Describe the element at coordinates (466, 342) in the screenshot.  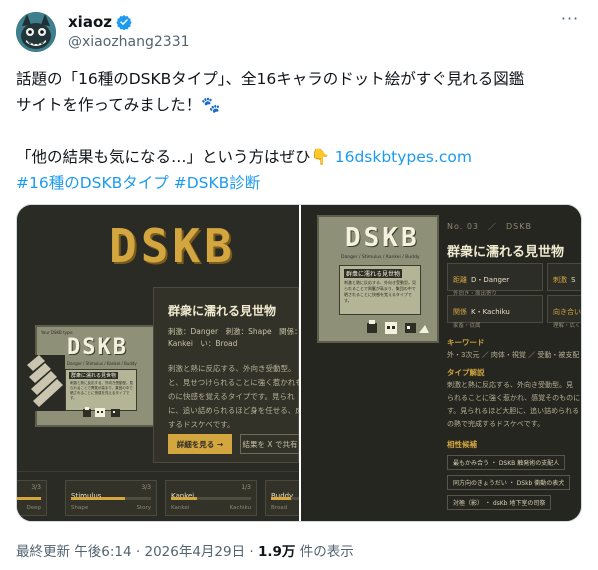
I see `keyword-heading: キーワード` at that location.